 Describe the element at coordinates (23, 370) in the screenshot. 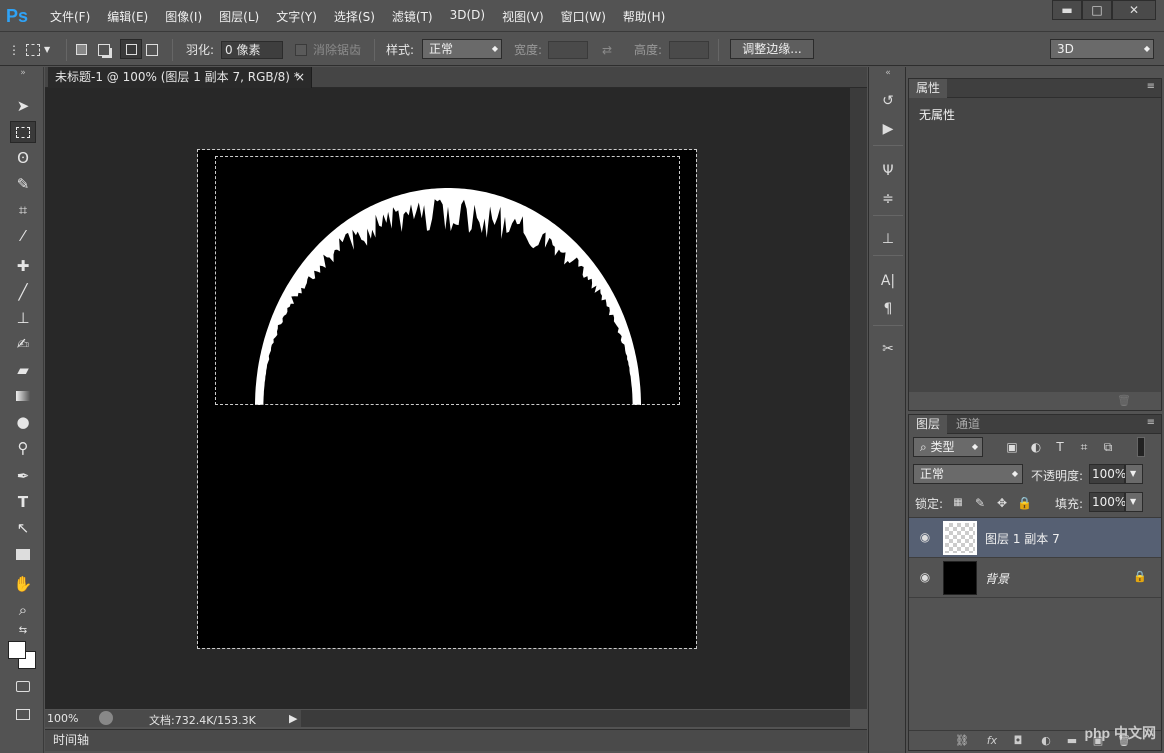

I see `eraser-tool-icon: ▰` at that location.